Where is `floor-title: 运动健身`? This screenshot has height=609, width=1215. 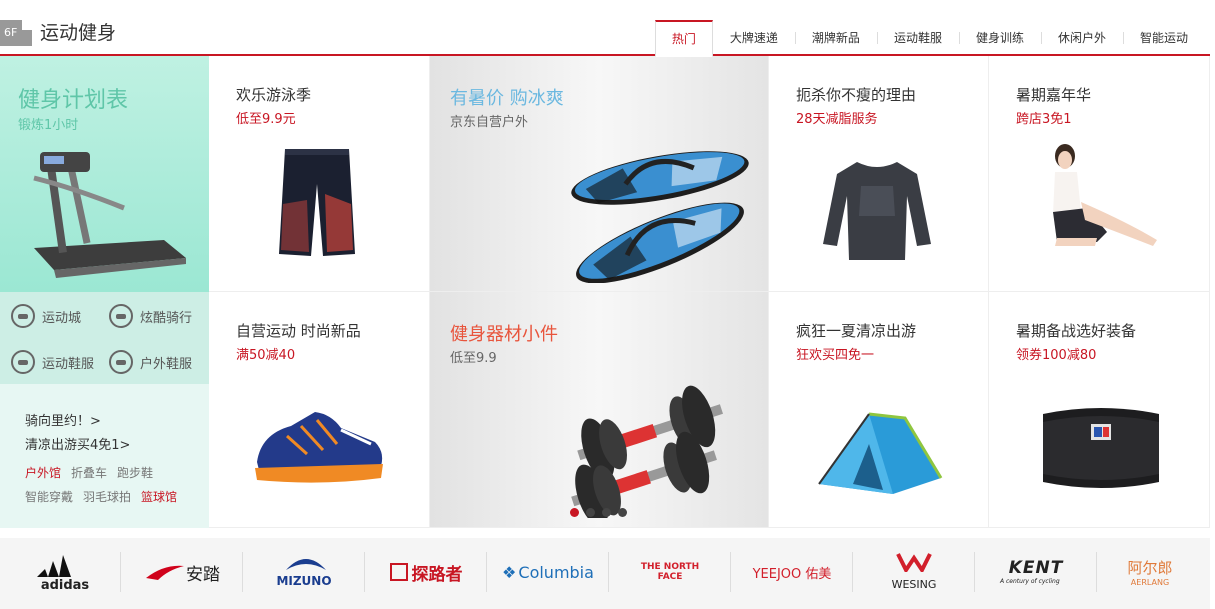 floor-title: 运动健身 is located at coordinates (78, 33).